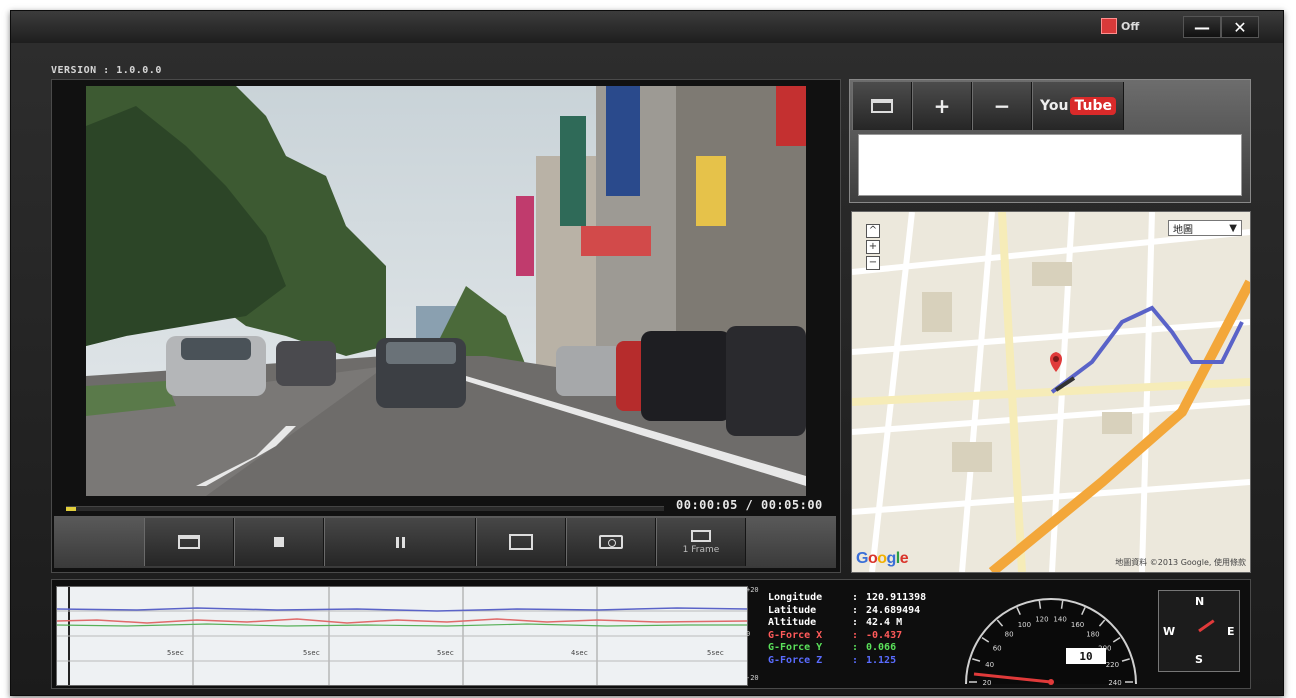  Describe the element at coordinates (881, 660) in the screenshot. I see `telemetry-value: 1.125` at that location.